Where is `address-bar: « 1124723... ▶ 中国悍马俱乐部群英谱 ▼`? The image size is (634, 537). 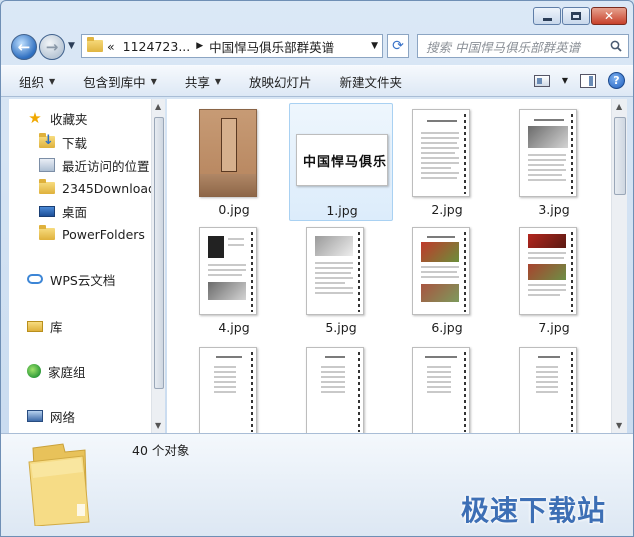
address-bar: « 1124723... ▶ 中国悍马俱乐部群英谱 ▼ is located at coordinates (232, 46).